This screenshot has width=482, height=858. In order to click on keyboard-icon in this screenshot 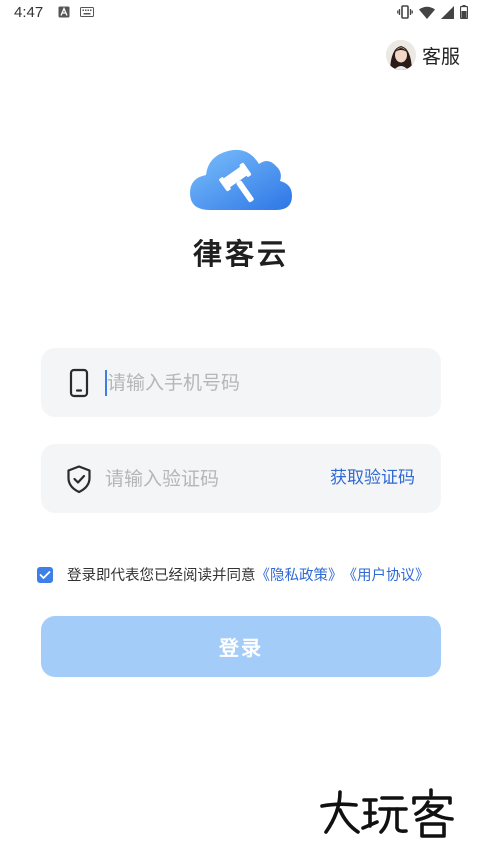, I will do `click(87, 12)`.